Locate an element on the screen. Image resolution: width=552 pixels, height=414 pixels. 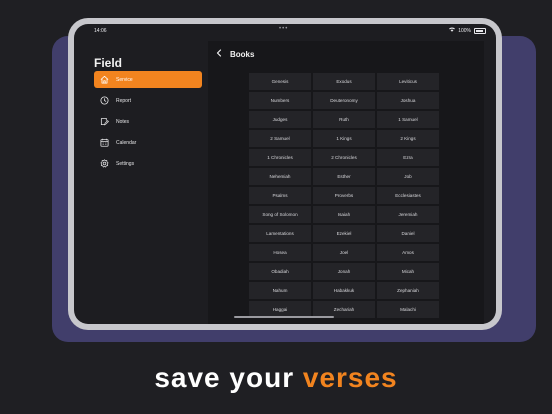
sidebar-item-label: Notes is located at coordinates (123, 121).